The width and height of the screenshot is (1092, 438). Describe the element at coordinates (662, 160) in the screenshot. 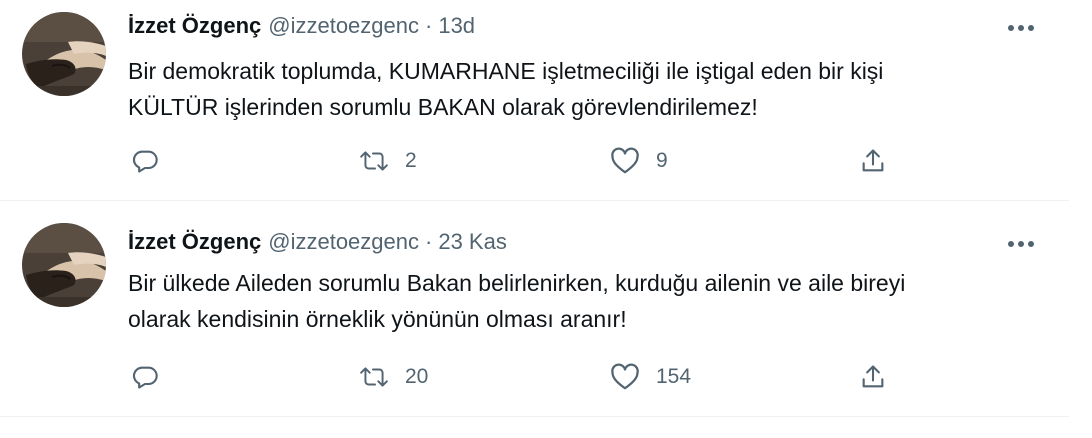

I see `like-count: 9` at that location.